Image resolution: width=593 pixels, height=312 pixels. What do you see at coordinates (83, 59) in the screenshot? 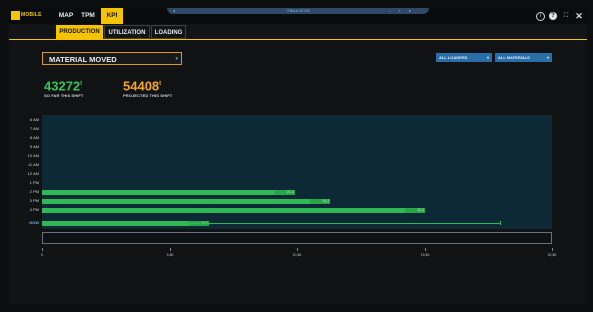
I see `metric-select-value: MATERIAL MOVED` at bounding box center [83, 59].